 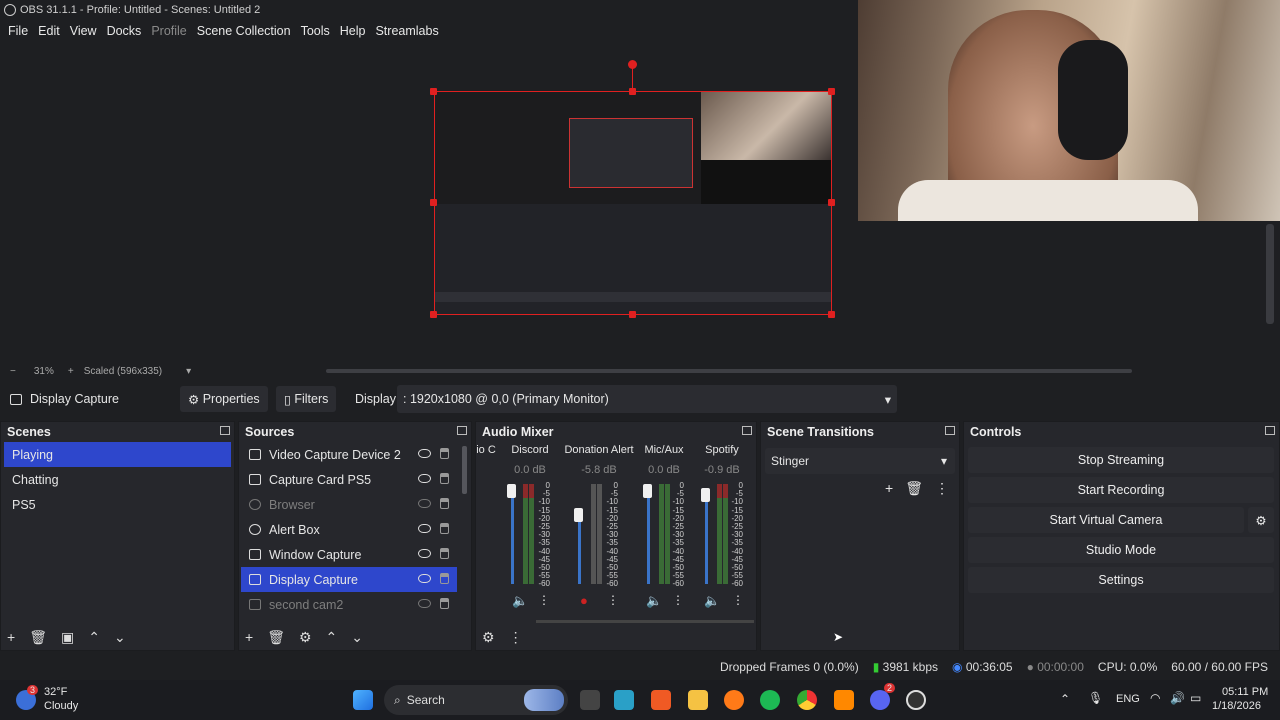 What do you see at coordinates (83, 31) in the screenshot?
I see `menu-view: View` at bounding box center [83, 31].